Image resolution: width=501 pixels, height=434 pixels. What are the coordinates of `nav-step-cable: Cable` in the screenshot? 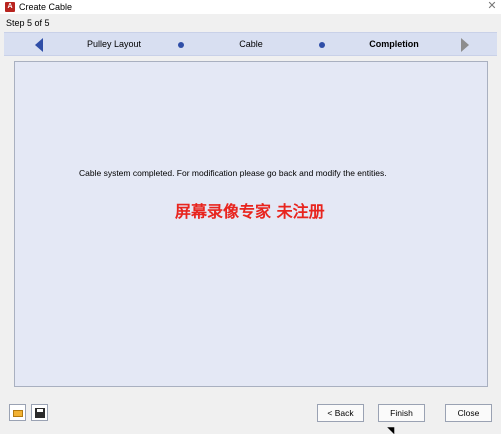 It's located at (251, 44).